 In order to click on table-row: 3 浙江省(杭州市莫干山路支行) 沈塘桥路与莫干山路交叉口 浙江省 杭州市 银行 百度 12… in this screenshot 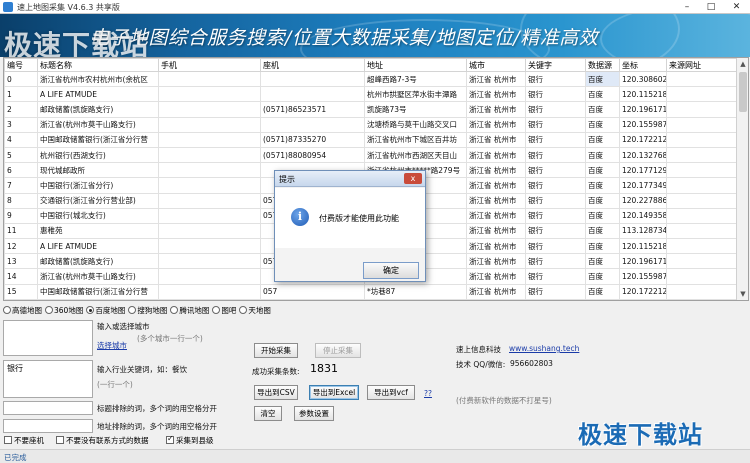, I will do `click(371, 124)`.